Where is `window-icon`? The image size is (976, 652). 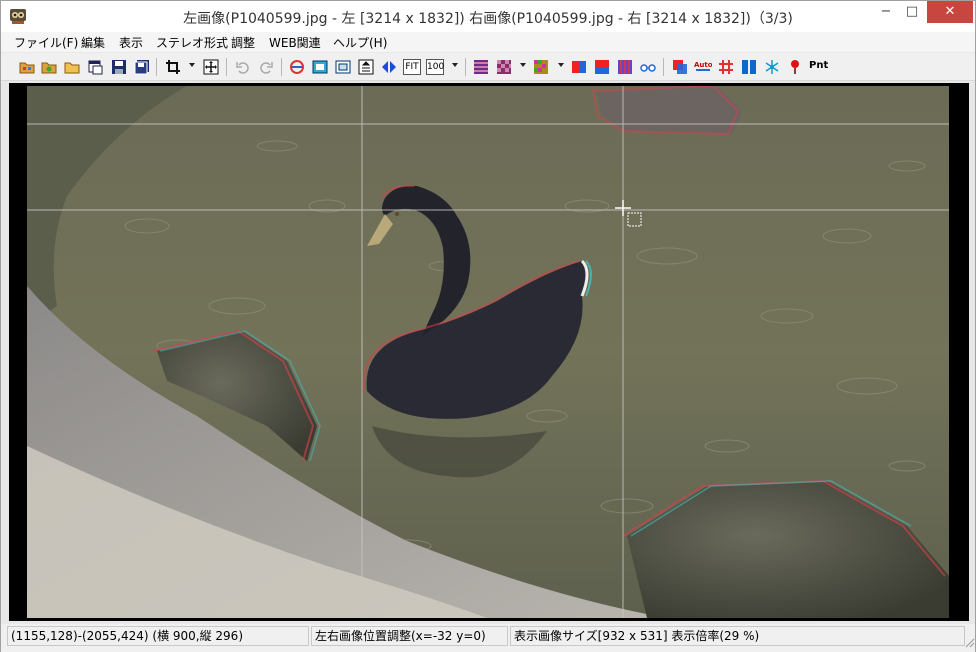
window-icon is located at coordinates (95, 67).